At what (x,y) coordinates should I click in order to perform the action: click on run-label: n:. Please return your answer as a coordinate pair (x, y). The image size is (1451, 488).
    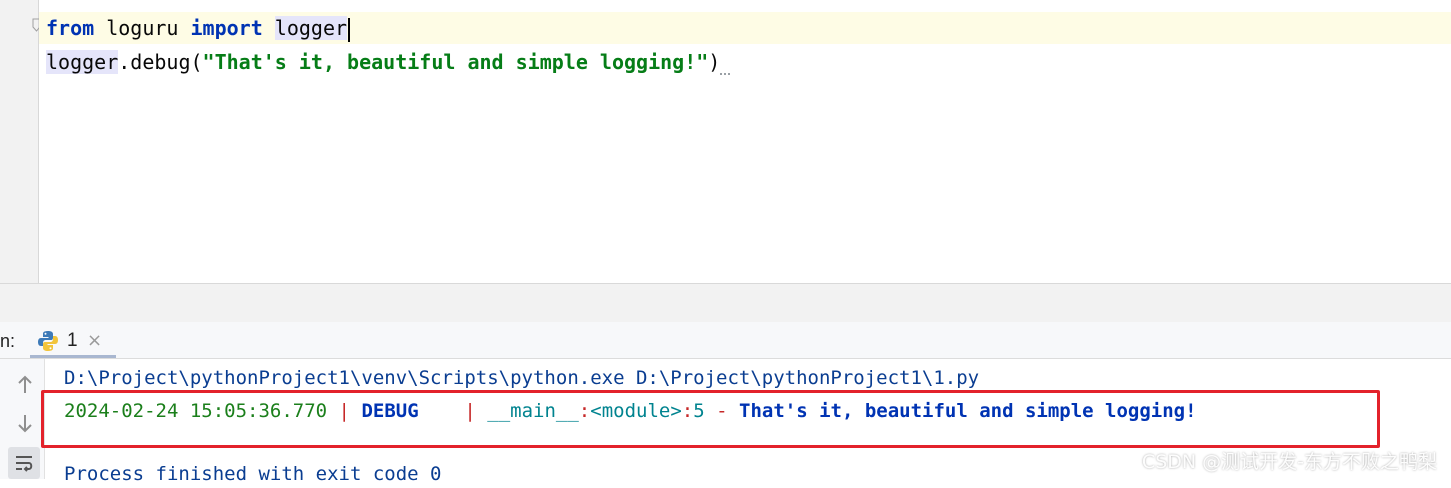
    Looking at the image, I should click on (8, 341).